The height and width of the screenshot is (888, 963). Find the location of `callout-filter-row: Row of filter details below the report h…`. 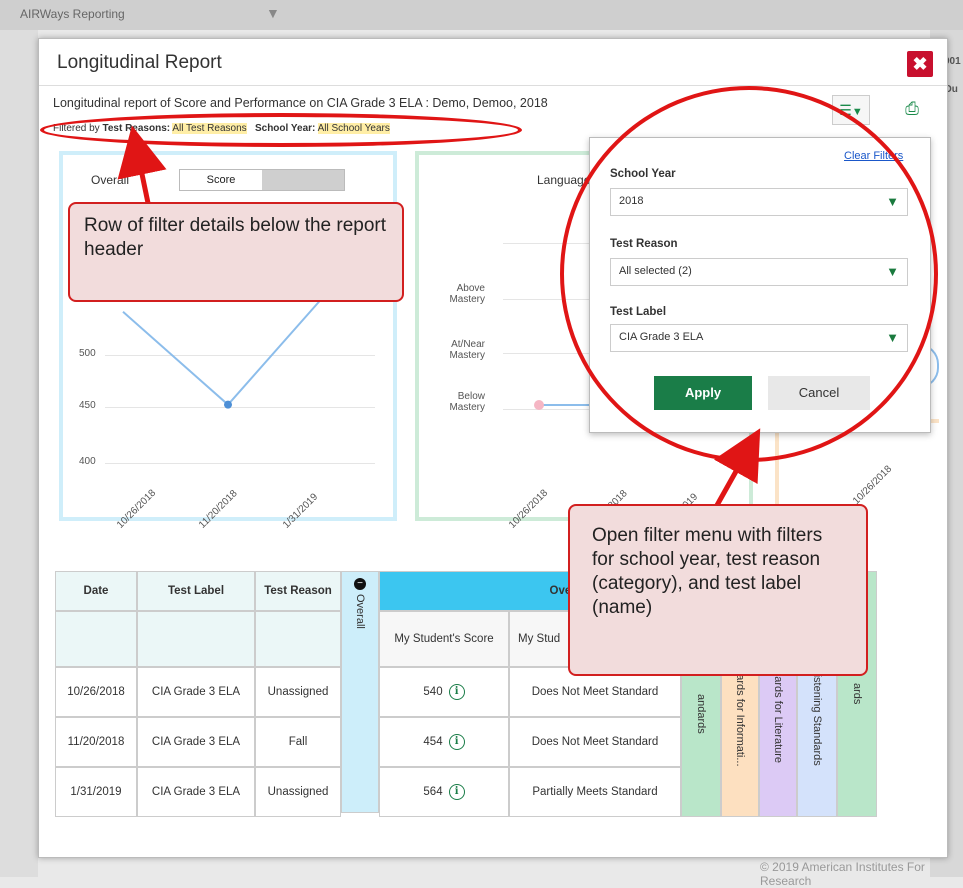

callout-filter-row: Row of filter details below the report h… is located at coordinates (236, 252).